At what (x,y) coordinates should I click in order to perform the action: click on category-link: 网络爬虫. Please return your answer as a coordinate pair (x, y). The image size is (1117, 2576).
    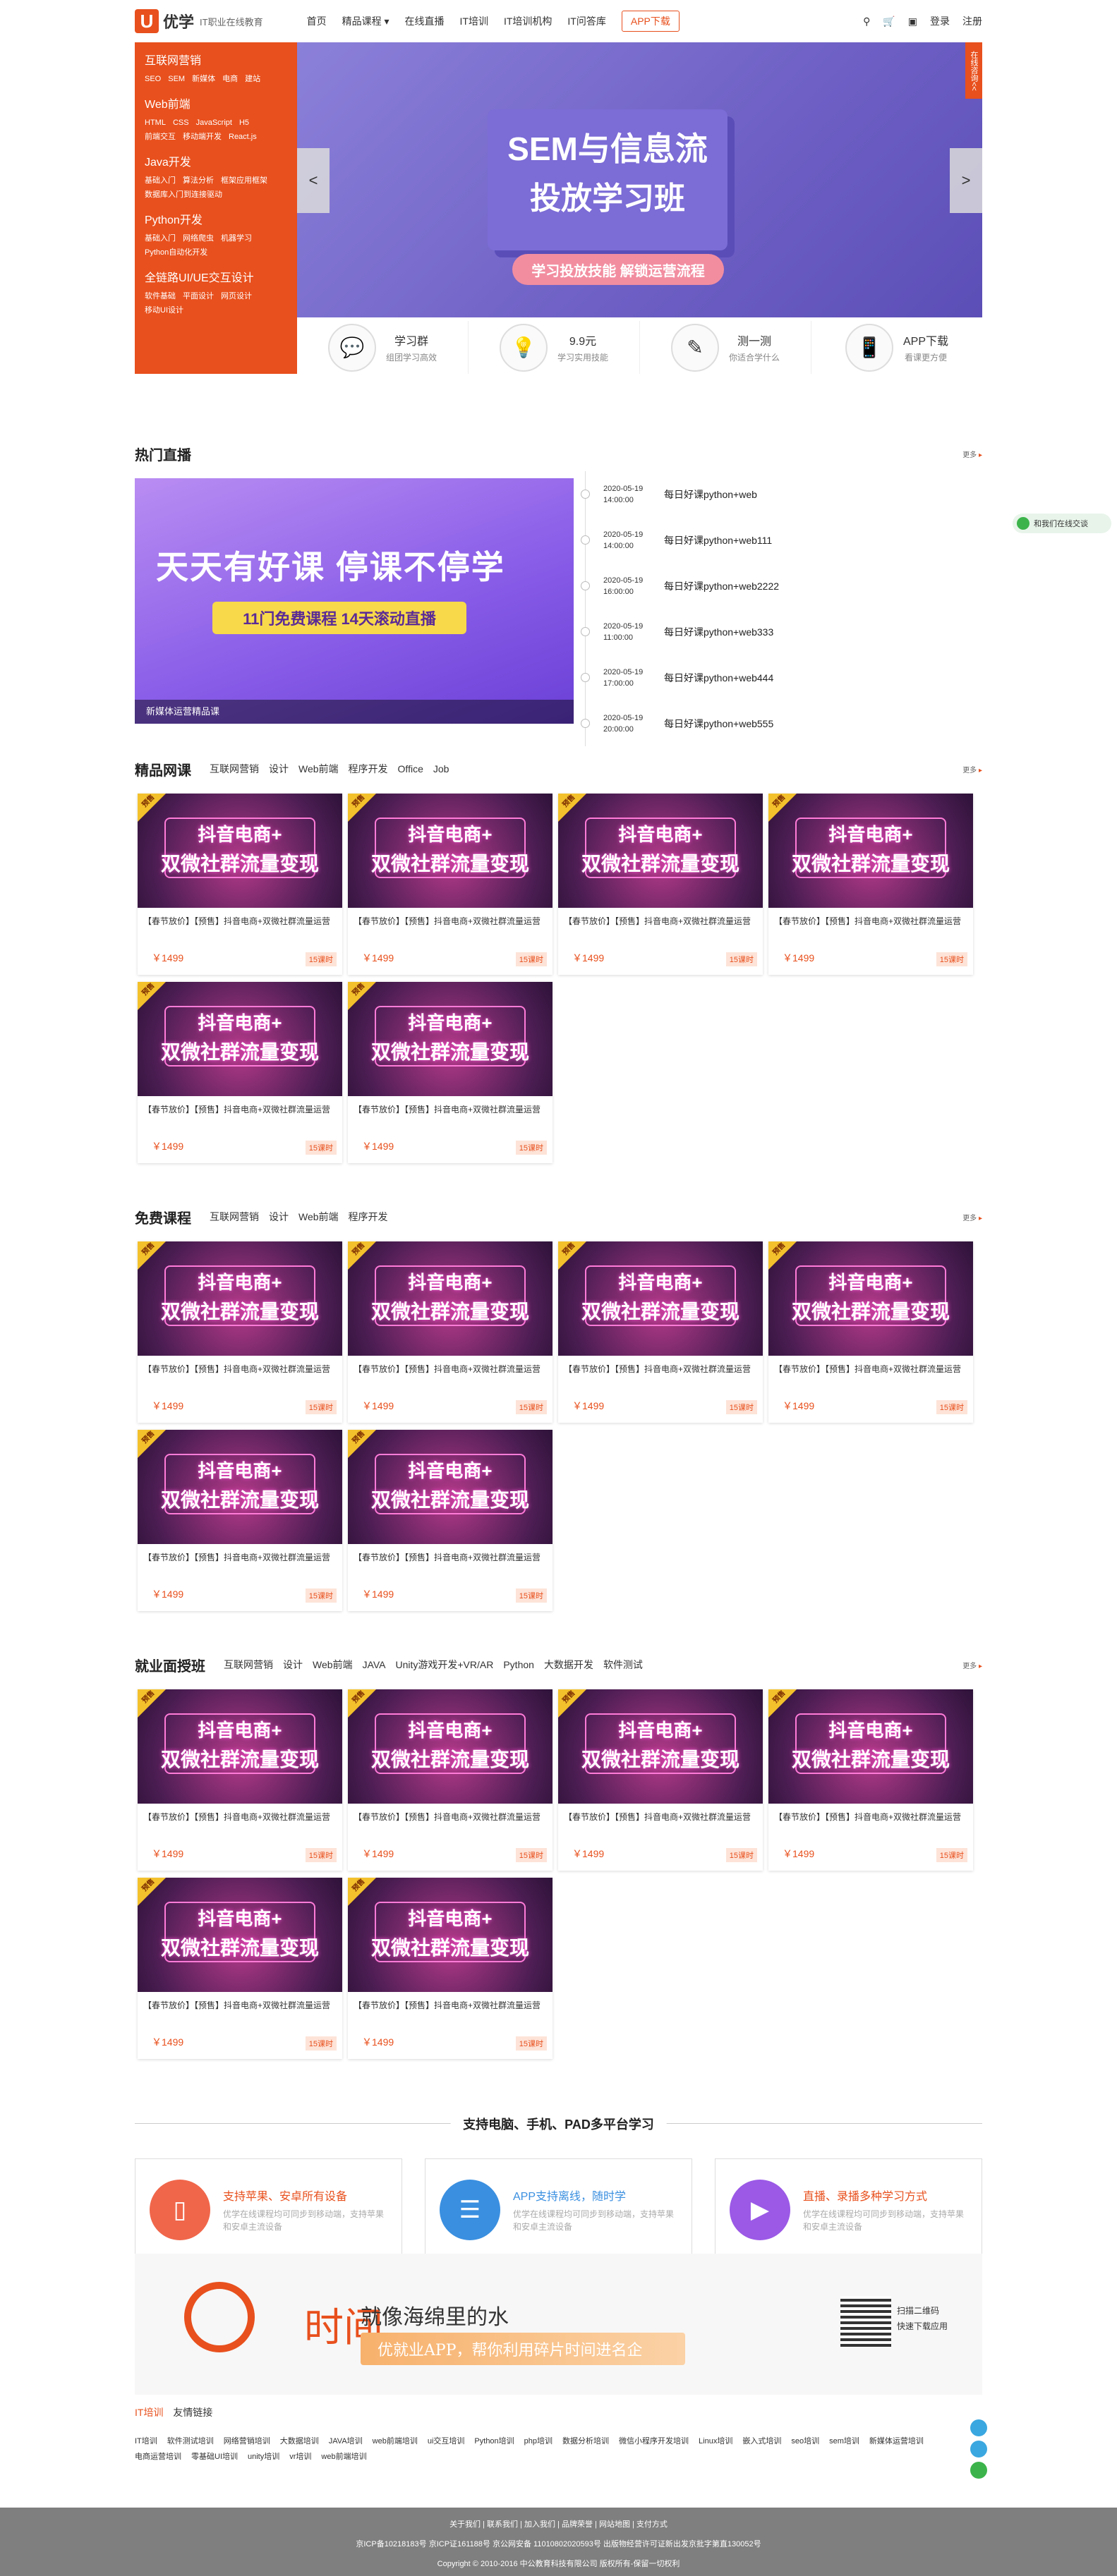
    Looking at the image, I should click on (198, 239).